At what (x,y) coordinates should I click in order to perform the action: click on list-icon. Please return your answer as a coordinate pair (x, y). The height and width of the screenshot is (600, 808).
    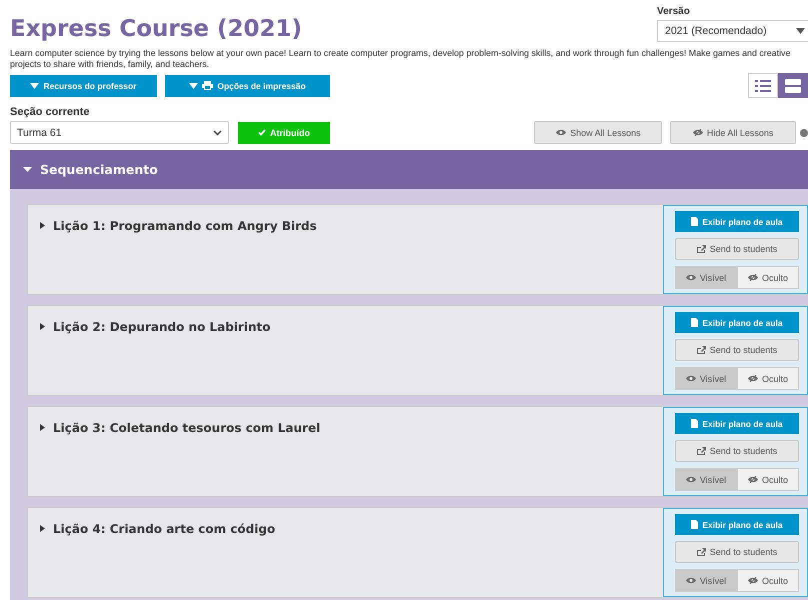
    Looking at the image, I should click on (763, 86).